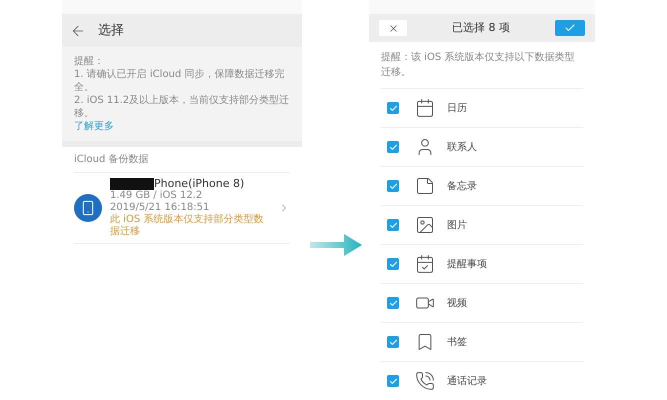 This screenshot has height=400, width=667. I want to click on device-name: Phone(iPhone 8), so click(199, 184).